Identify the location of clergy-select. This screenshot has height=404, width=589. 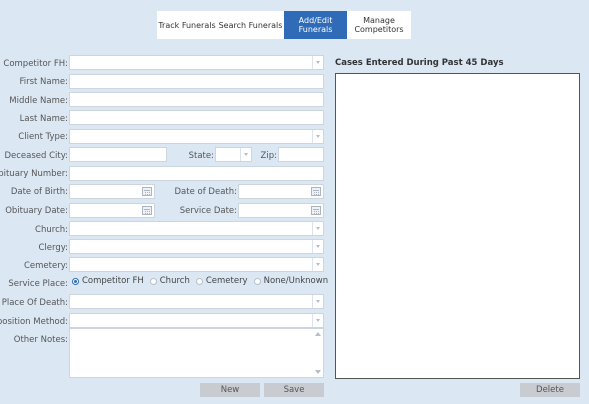
(196, 246).